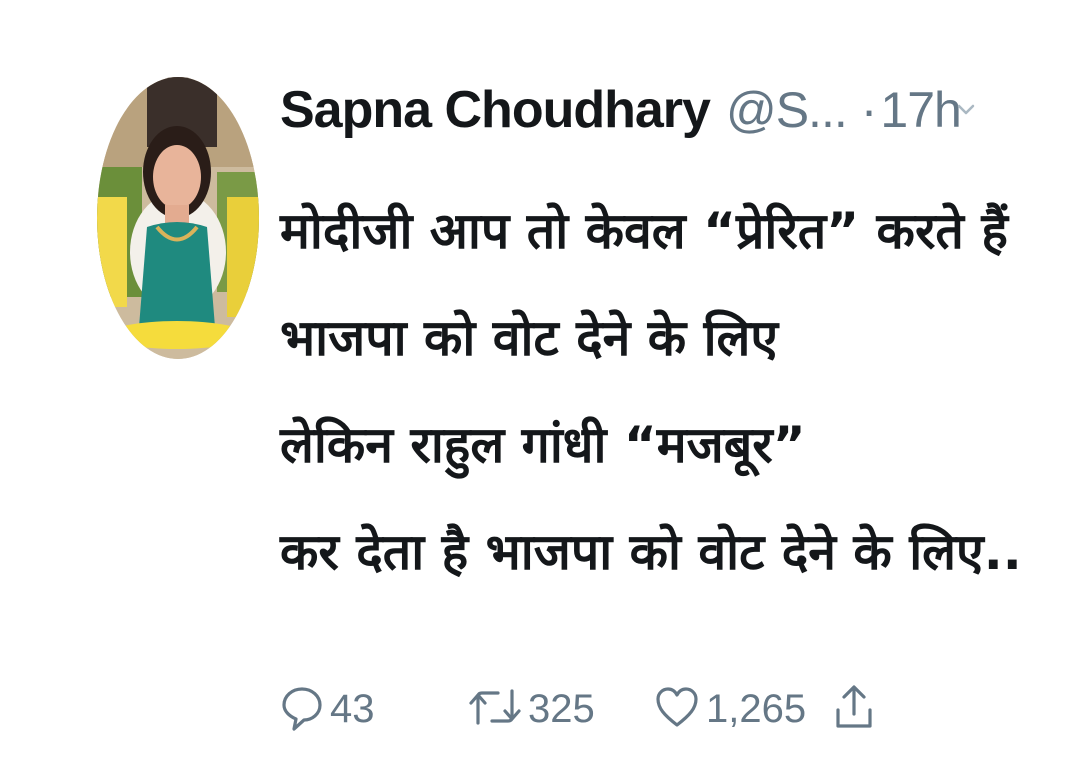  What do you see at coordinates (327, 709) in the screenshot?
I see `reply-button: 43` at bounding box center [327, 709].